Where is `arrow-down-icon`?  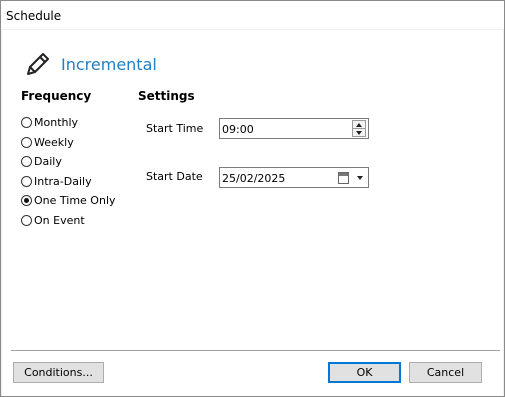 arrow-down-icon is located at coordinates (359, 132).